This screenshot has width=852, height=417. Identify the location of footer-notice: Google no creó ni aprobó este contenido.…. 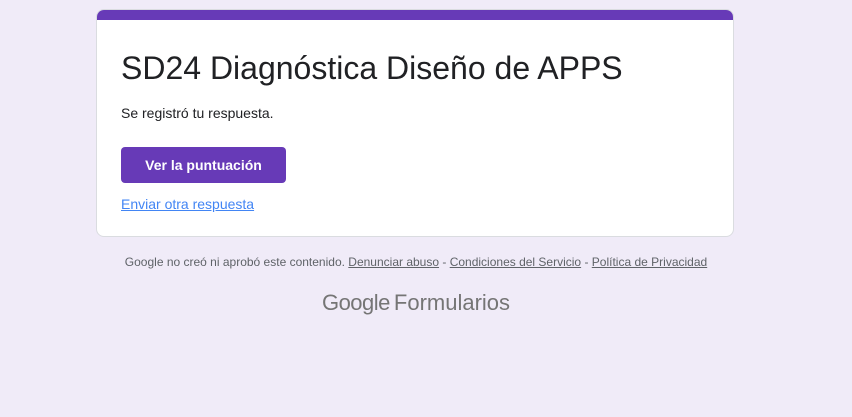
(416, 262).